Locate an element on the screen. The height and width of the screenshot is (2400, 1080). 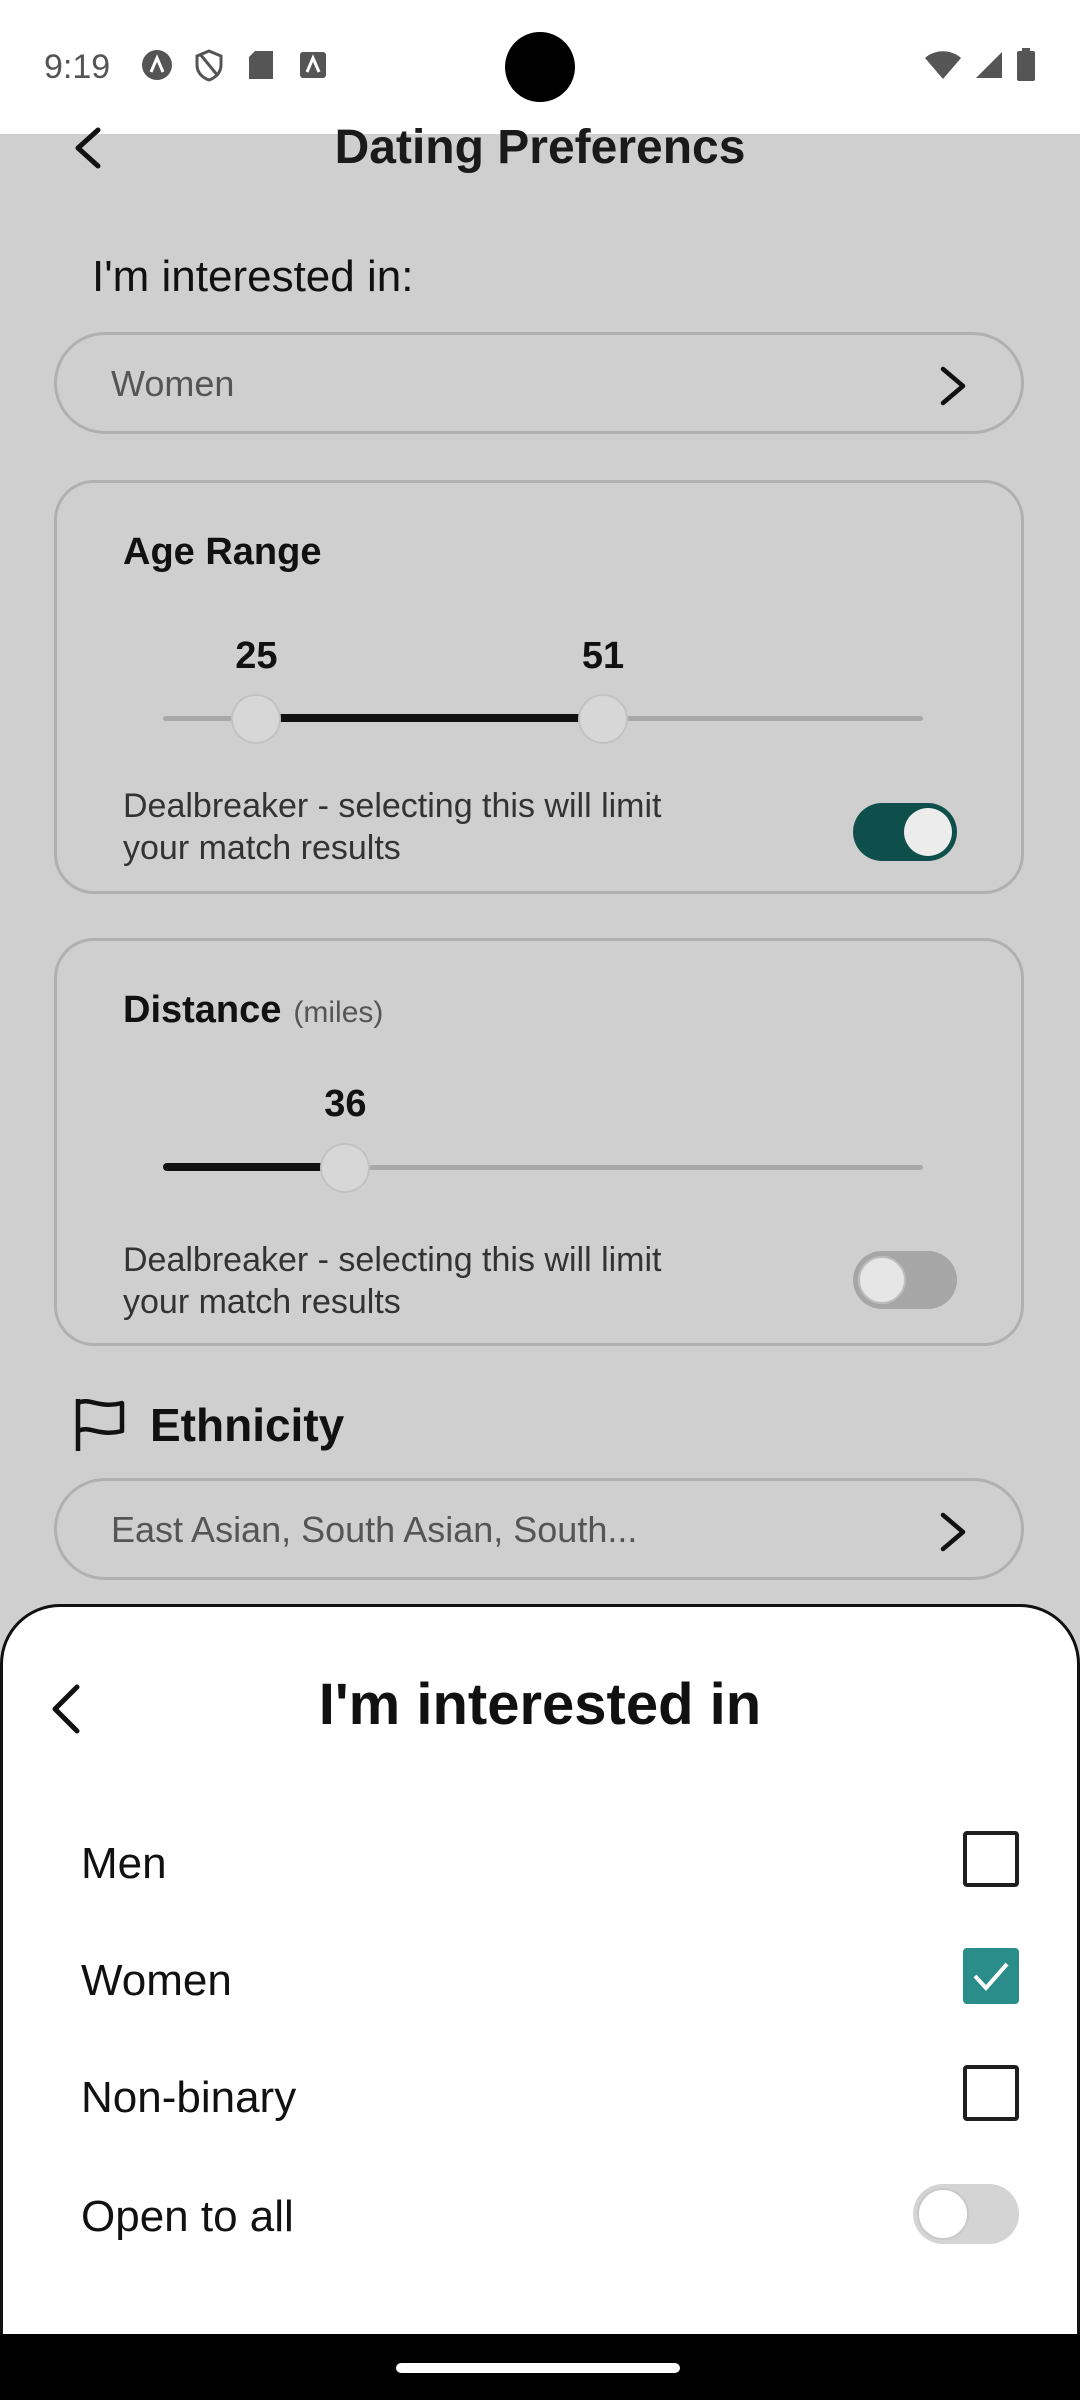
option-open-to-all: Open to all is located at coordinates (549, 2215).